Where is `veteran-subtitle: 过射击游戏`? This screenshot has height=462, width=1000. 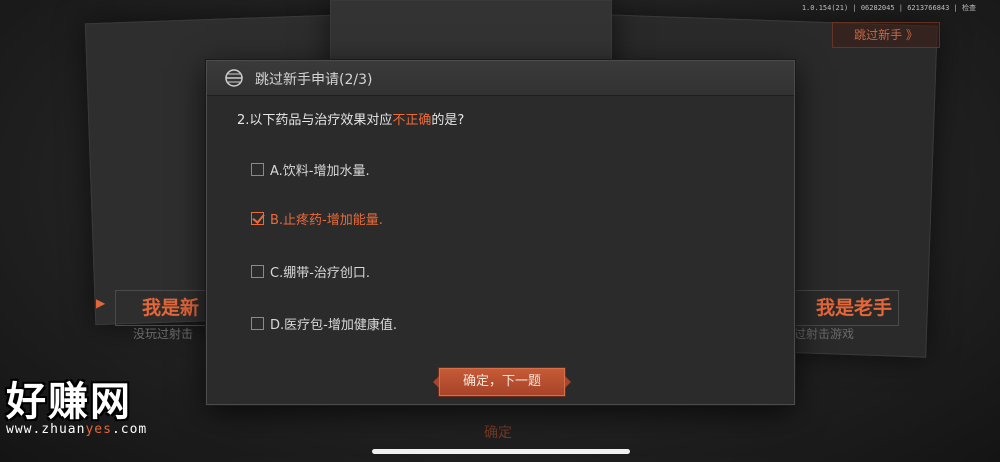
veteran-subtitle: 过射击游戏 is located at coordinates (824, 334).